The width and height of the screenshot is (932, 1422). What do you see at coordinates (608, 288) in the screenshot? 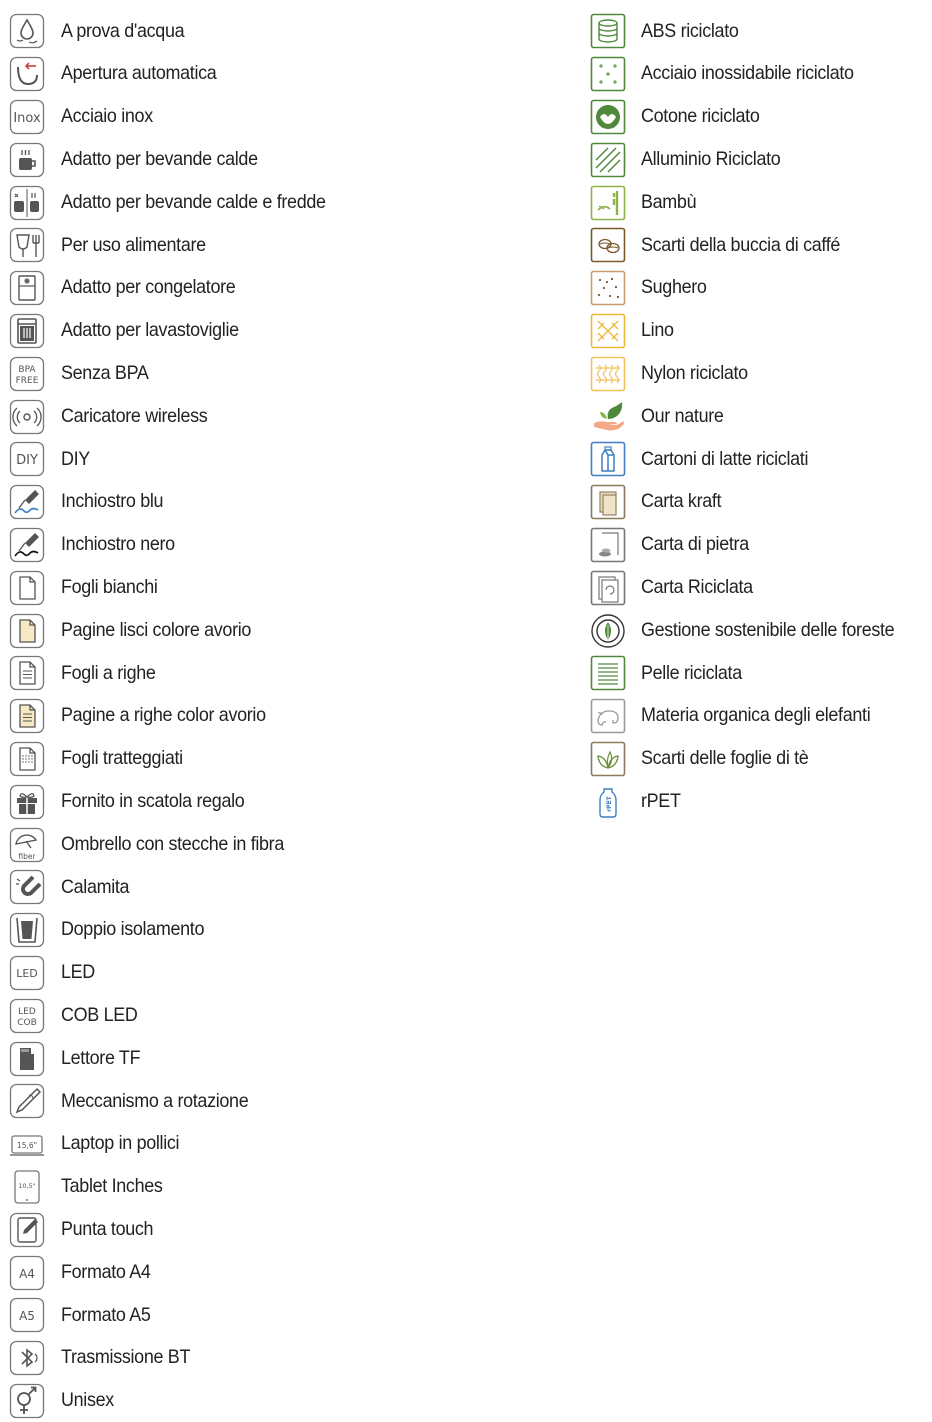
I see `cork-icon` at bounding box center [608, 288].